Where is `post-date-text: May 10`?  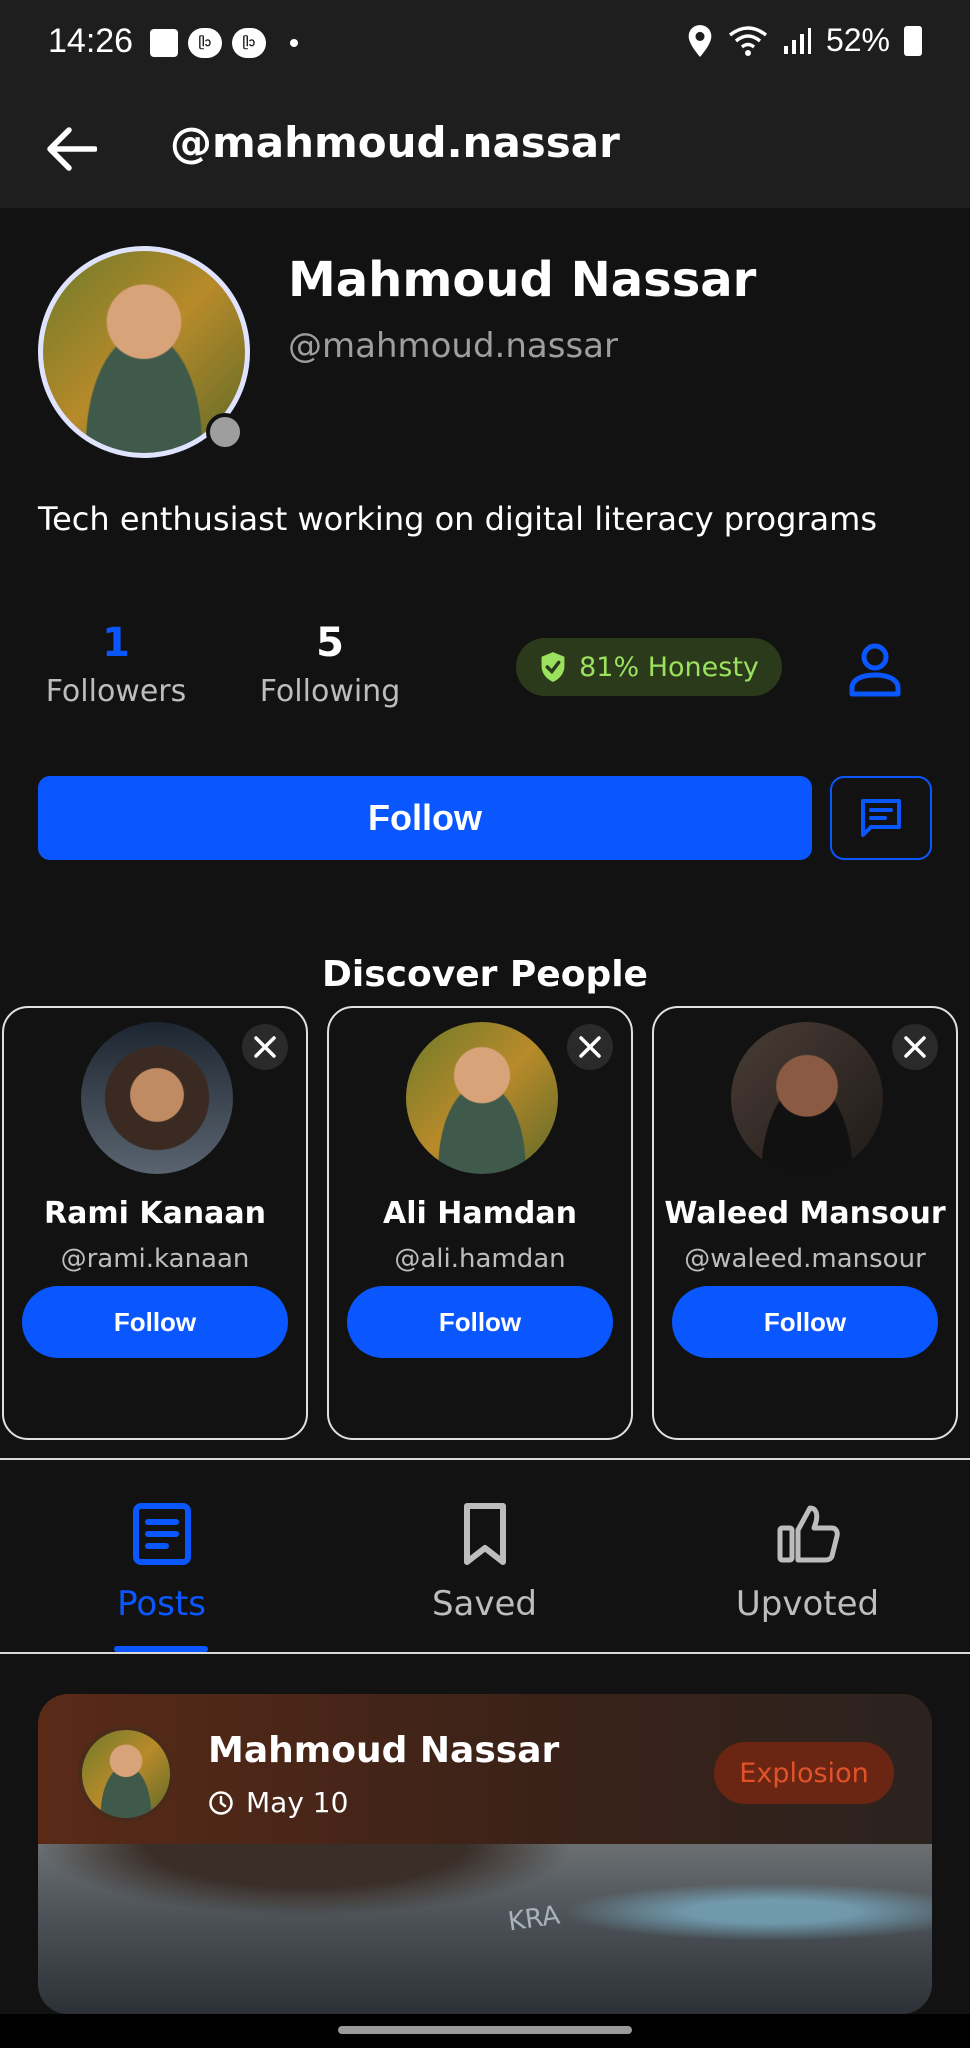 post-date-text: May 10 is located at coordinates (297, 1802).